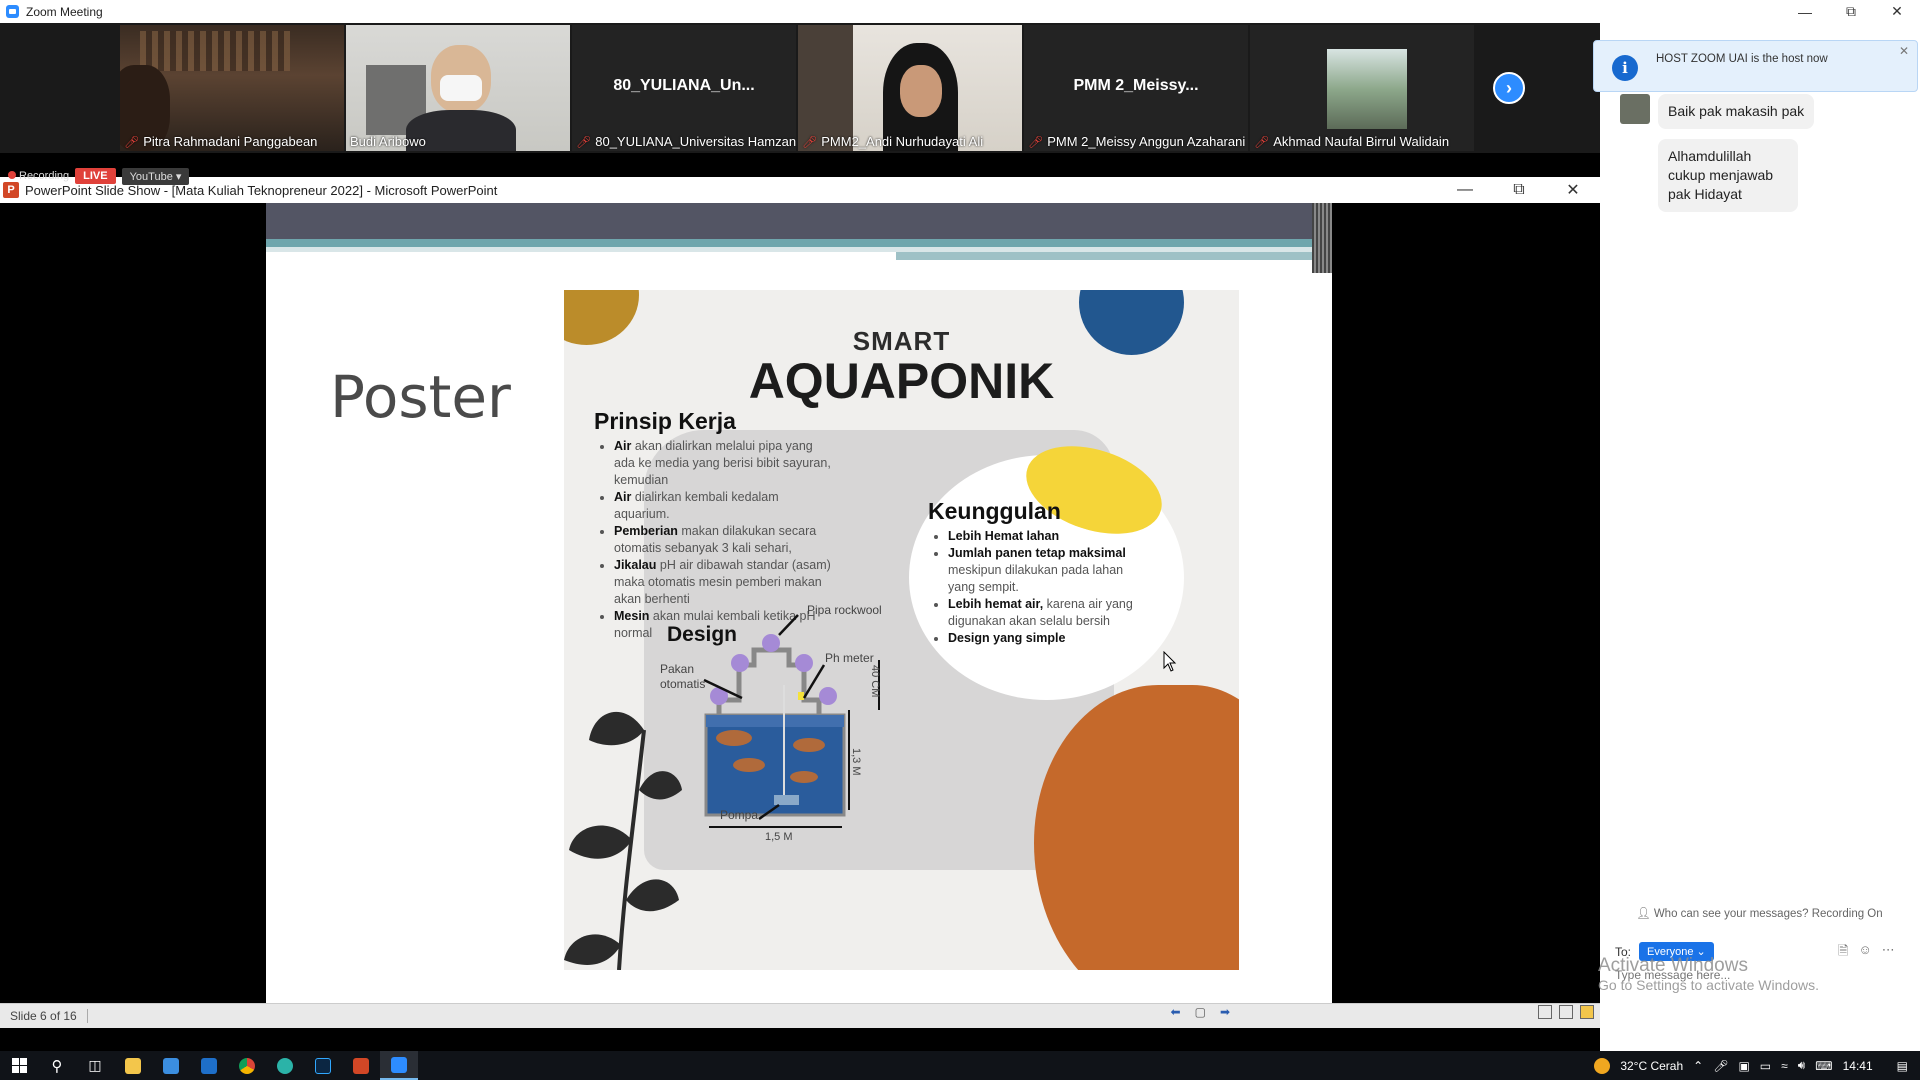 The image size is (1920, 1080). I want to click on participant-tile: 🎤︎ Akhmad Naufal Birrul Walidain, so click(1362, 88).